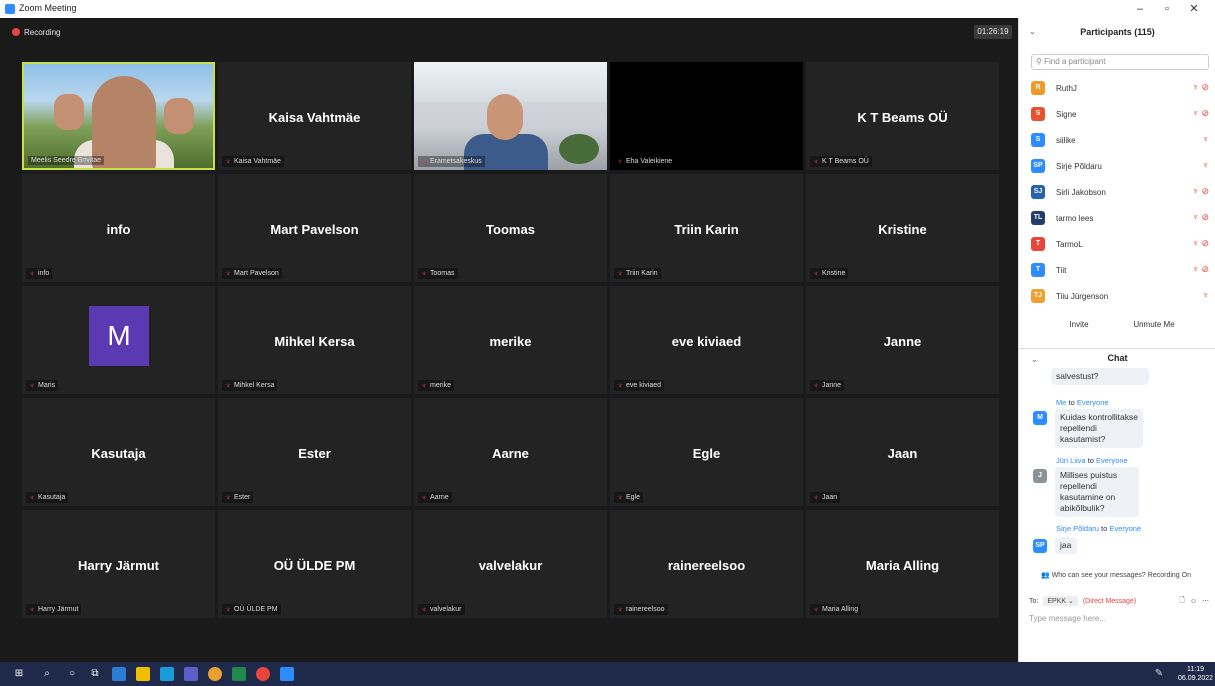  Describe the element at coordinates (1200, 269) in the screenshot. I see `participant-status-icons: ♆ ⊘` at that location.